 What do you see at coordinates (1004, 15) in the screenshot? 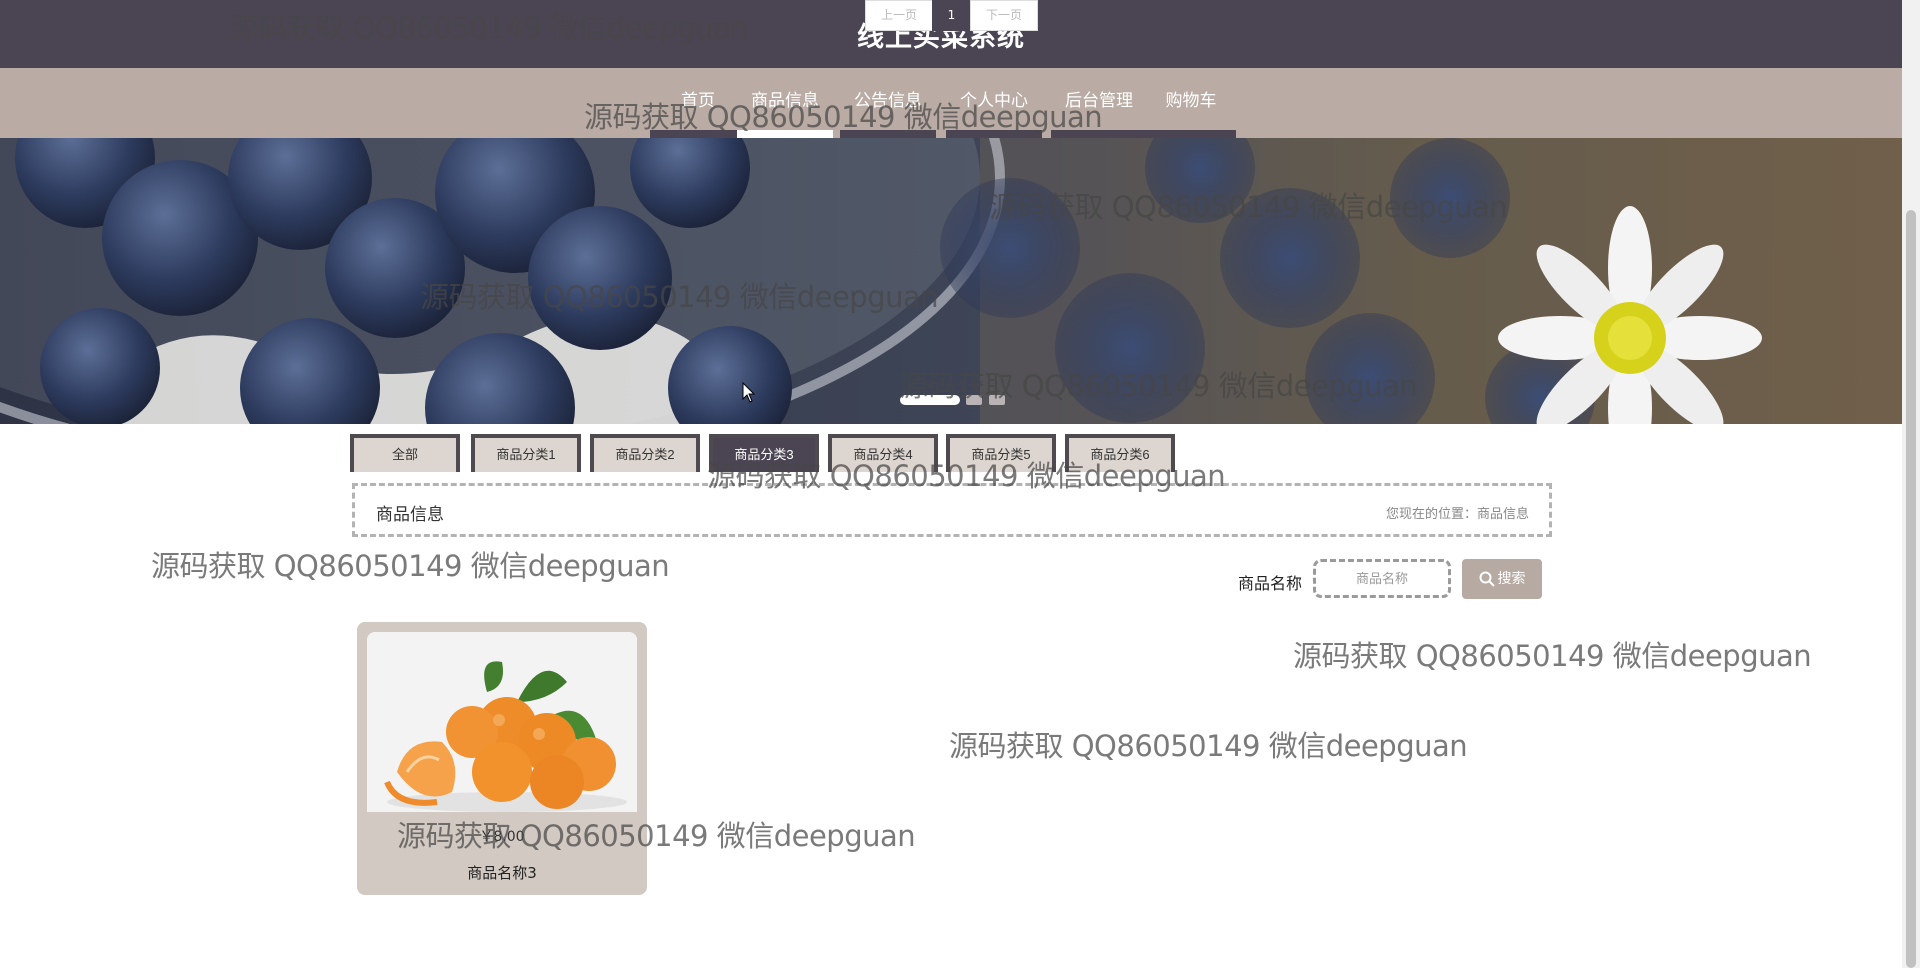
I see `next-page-button: 下一页` at bounding box center [1004, 15].